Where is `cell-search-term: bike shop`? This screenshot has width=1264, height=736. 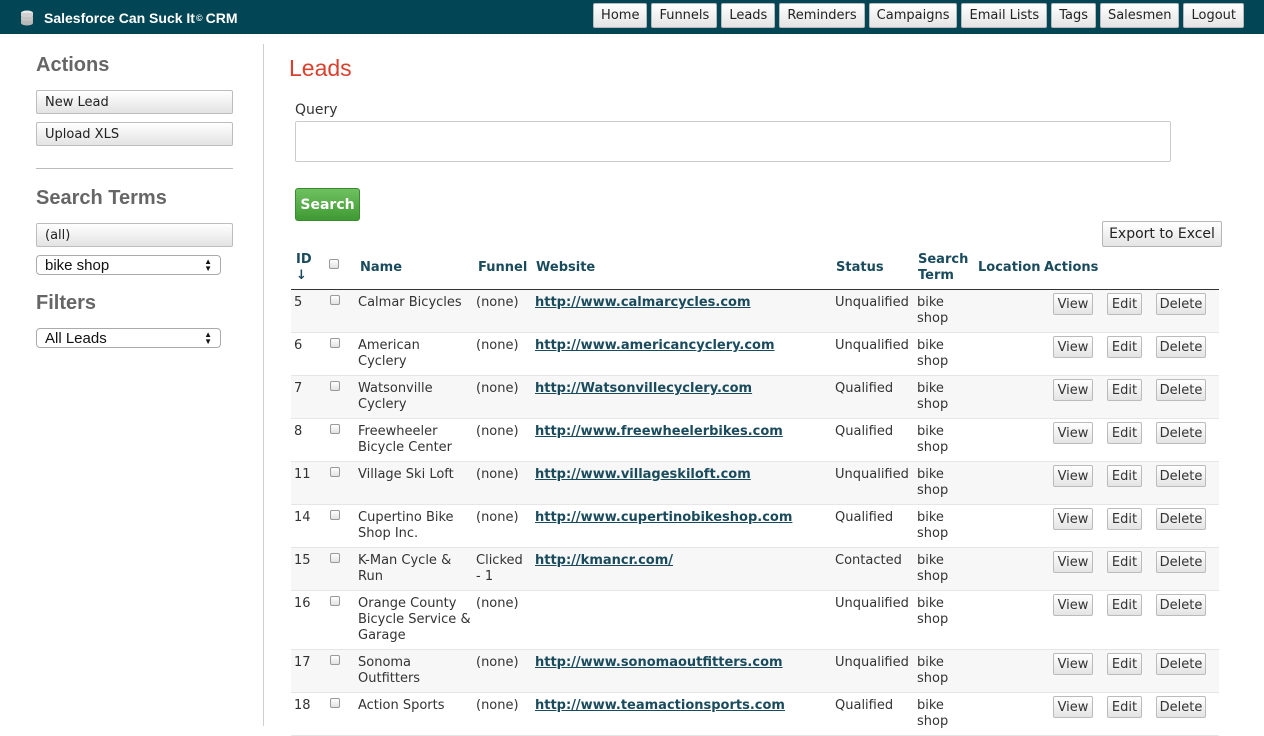
cell-search-term: bike shop is located at coordinates (932, 397).